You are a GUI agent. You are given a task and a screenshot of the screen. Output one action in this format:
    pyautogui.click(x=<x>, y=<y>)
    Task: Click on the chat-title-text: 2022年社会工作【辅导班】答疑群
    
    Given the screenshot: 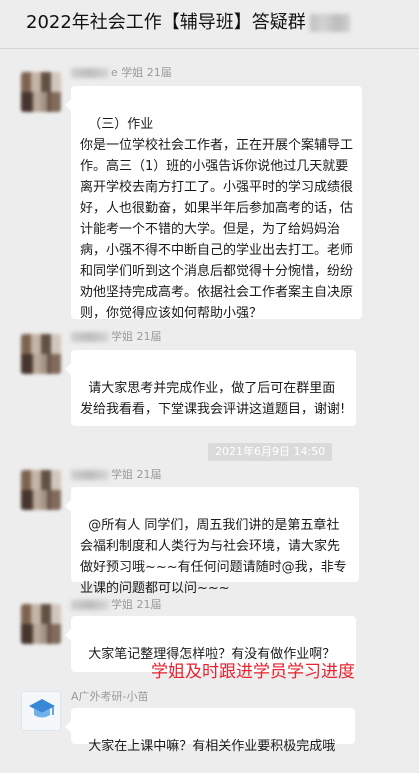 What is the action you would take?
    pyautogui.click(x=166, y=22)
    